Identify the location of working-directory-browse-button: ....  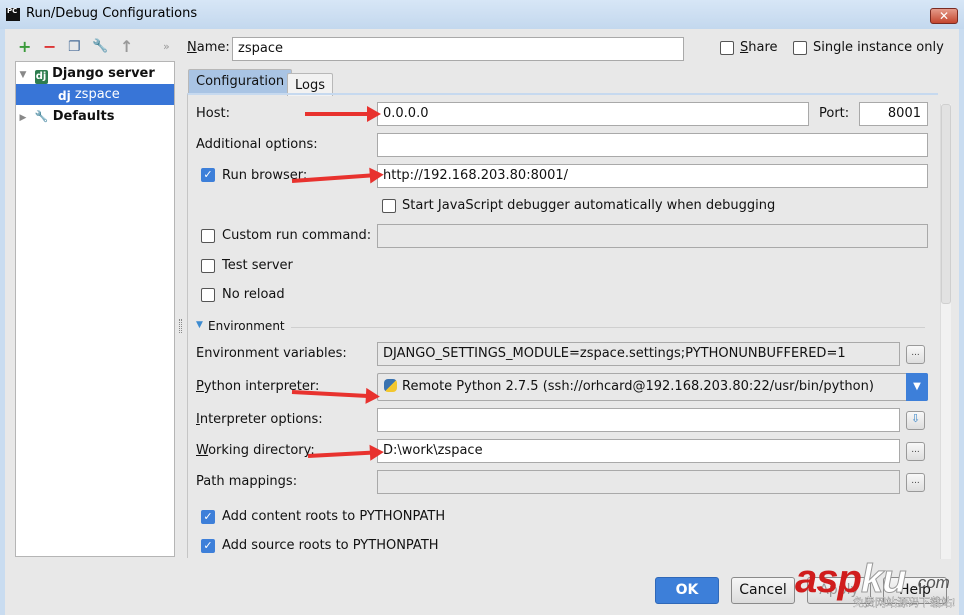
(915, 451).